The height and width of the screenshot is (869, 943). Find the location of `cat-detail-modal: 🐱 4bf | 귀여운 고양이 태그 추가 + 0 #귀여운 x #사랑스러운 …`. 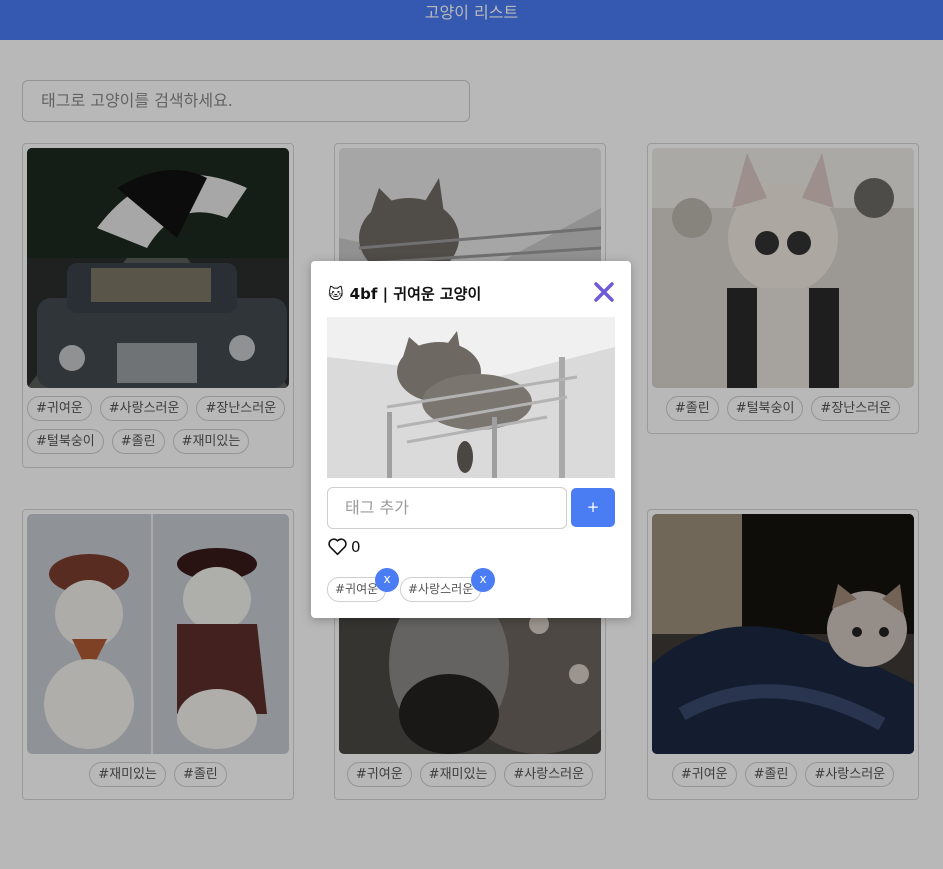

cat-detail-modal: 🐱 4bf | 귀여운 고양이 태그 추가 + 0 #귀여운 x #사랑스러운 … is located at coordinates (471, 439).